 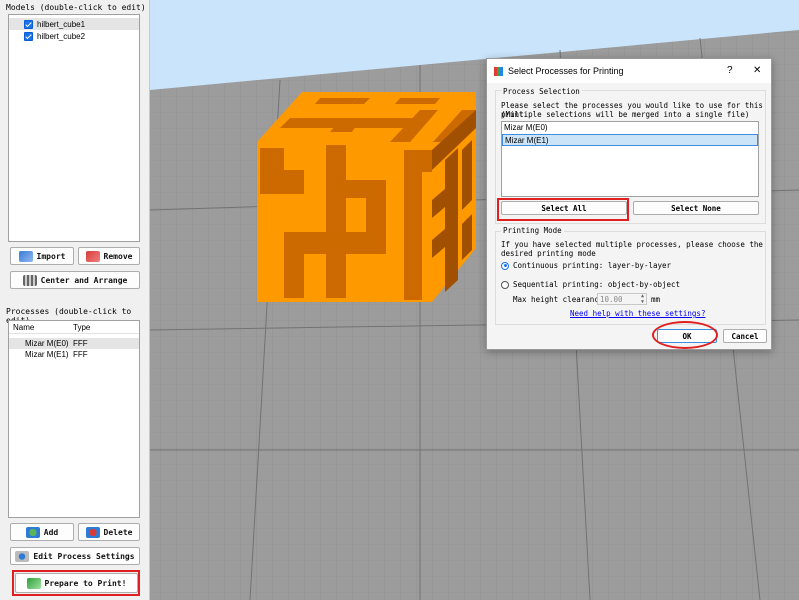 I want to click on remove-button: Remove, so click(x=109, y=256).